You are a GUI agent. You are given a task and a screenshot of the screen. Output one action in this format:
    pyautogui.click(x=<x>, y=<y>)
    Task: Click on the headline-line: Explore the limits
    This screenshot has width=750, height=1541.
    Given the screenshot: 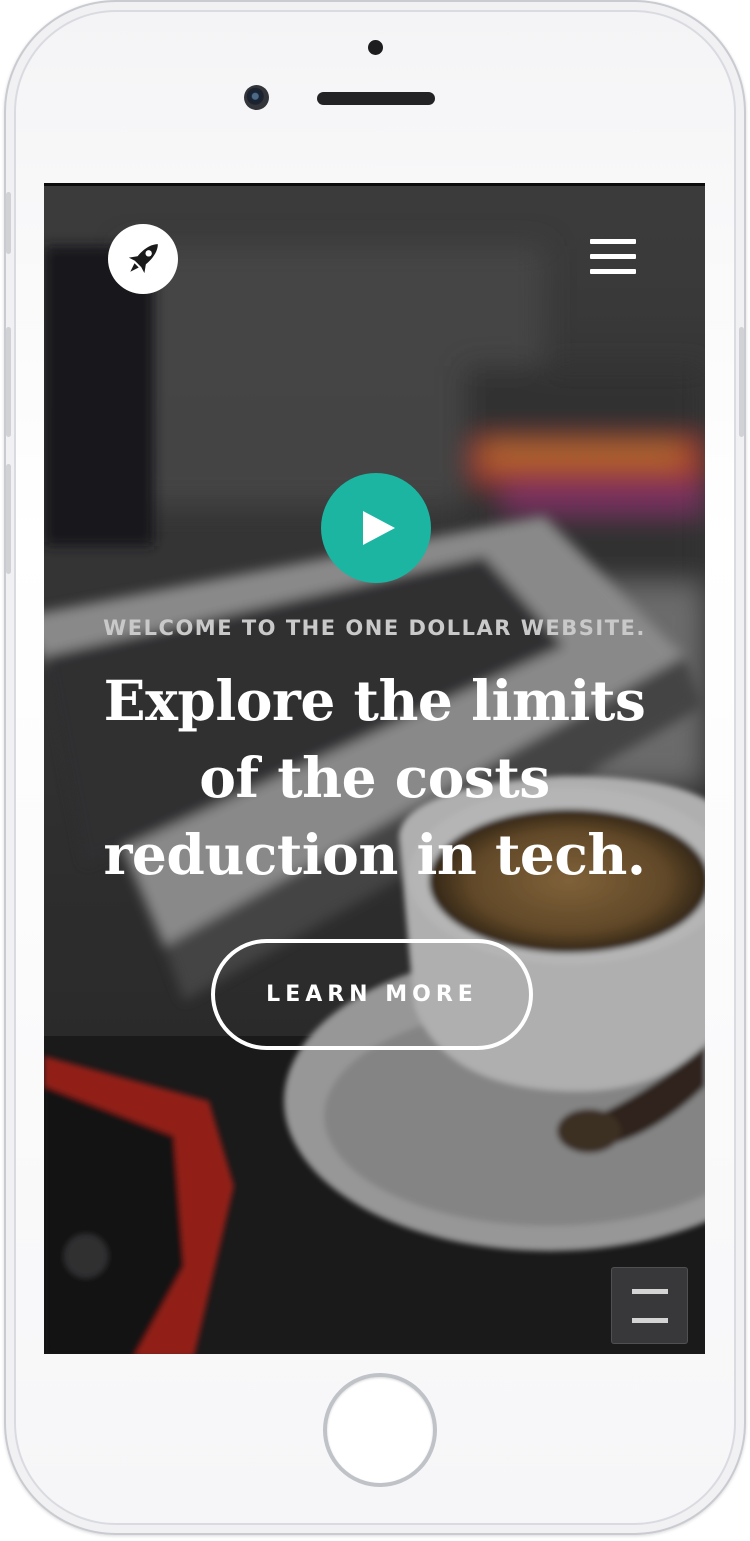 What is the action you would take?
    pyautogui.click(x=374, y=700)
    